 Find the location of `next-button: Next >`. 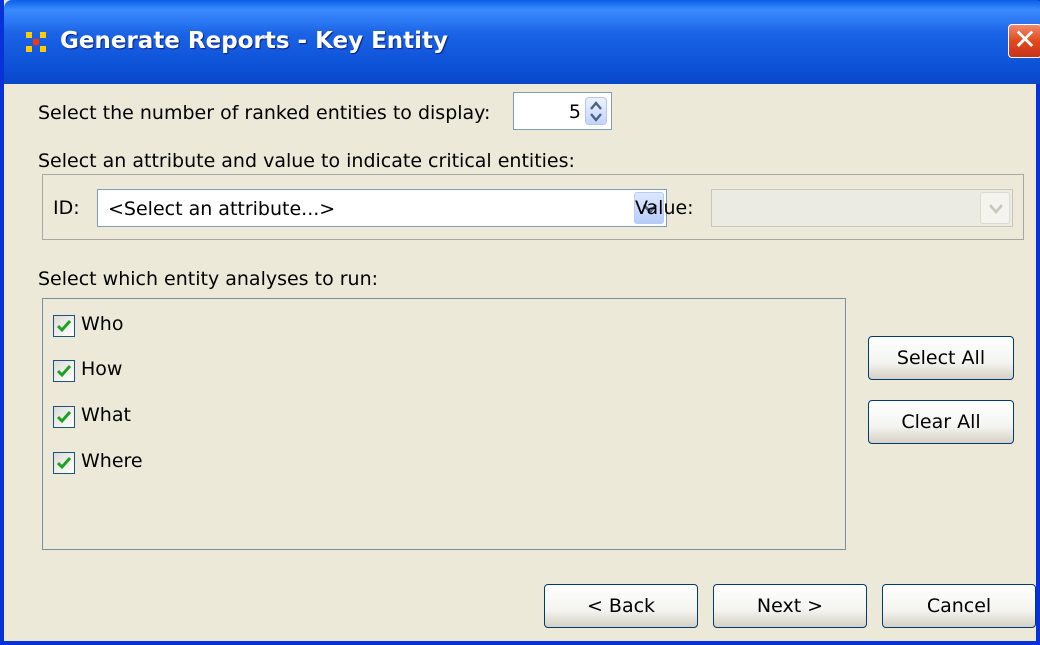

next-button: Next > is located at coordinates (790, 606).